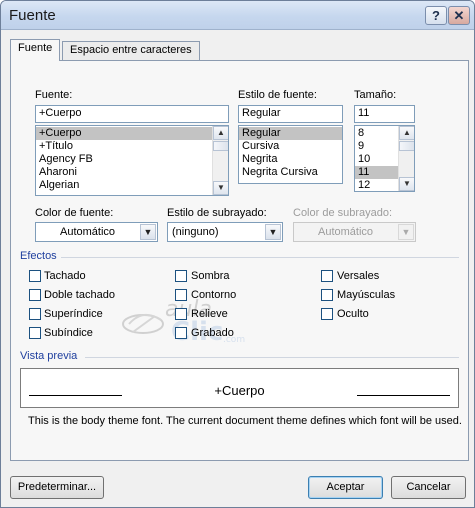 Image resolution: width=475 pixels, height=508 pixels. What do you see at coordinates (49, 356) in the screenshot?
I see `preview-title: Vista previa` at bounding box center [49, 356].